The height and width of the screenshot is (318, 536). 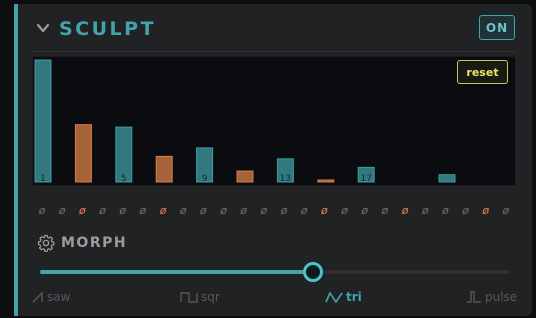 I want to click on waveform-sqr: sqr, so click(x=200, y=297).